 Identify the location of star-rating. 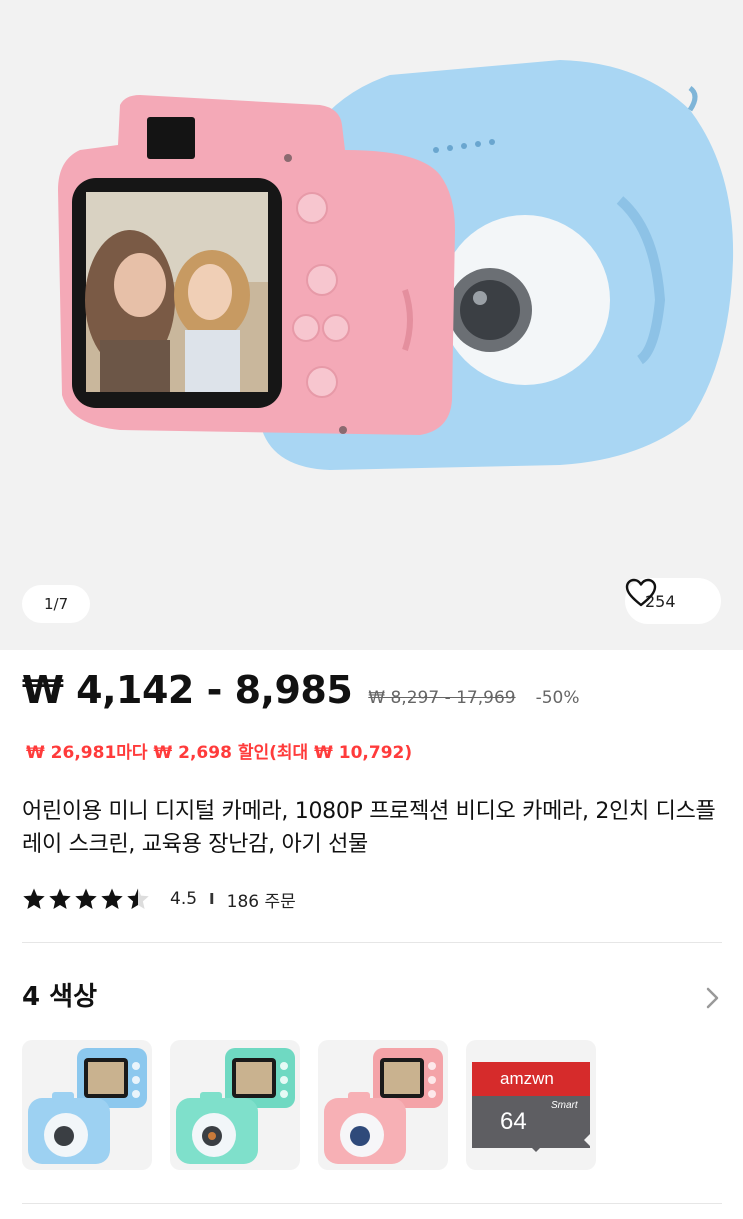
(87, 899).